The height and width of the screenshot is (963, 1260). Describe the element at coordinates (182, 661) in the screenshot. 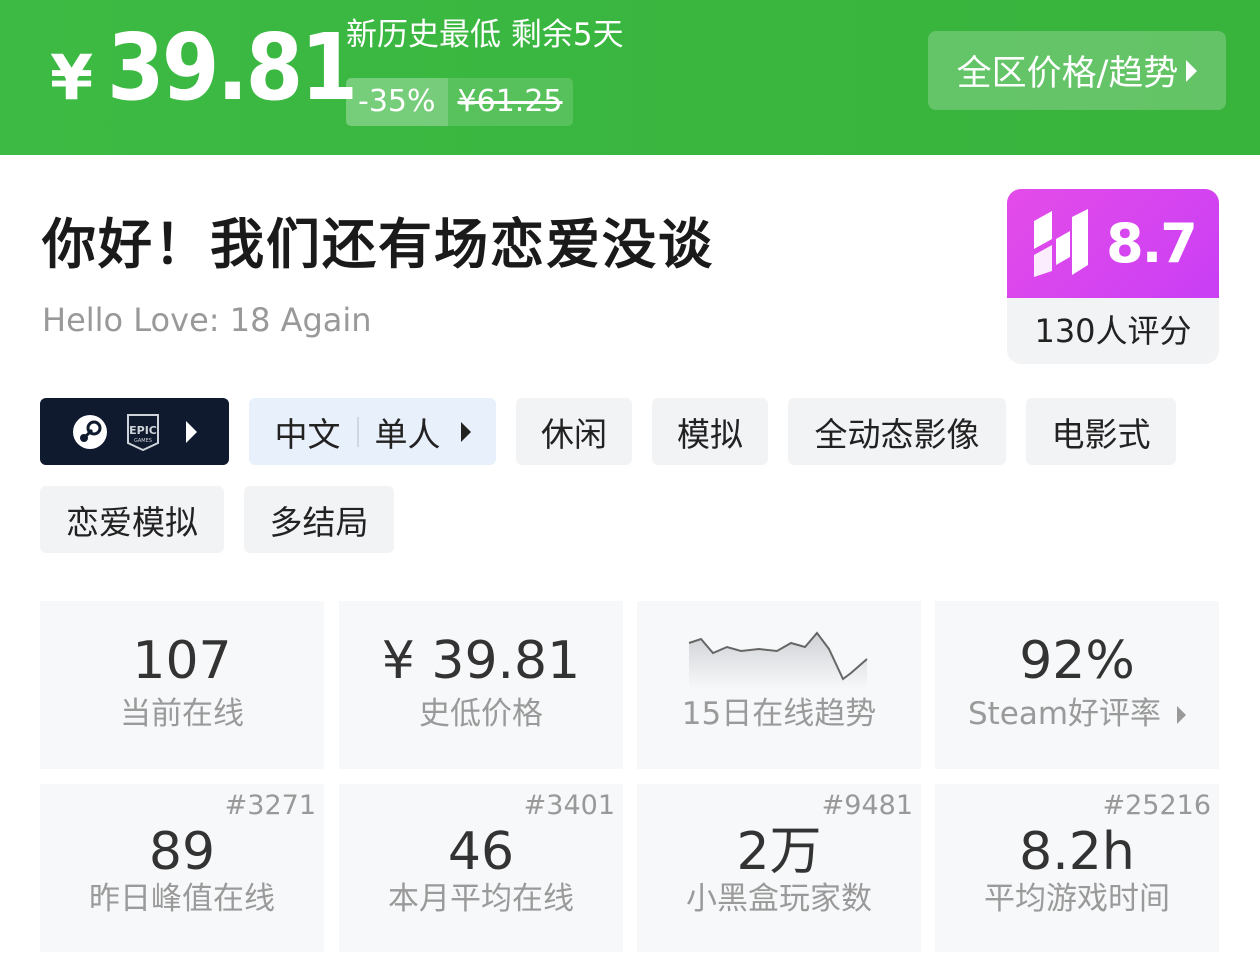

I see `stat-value: 107` at that location.